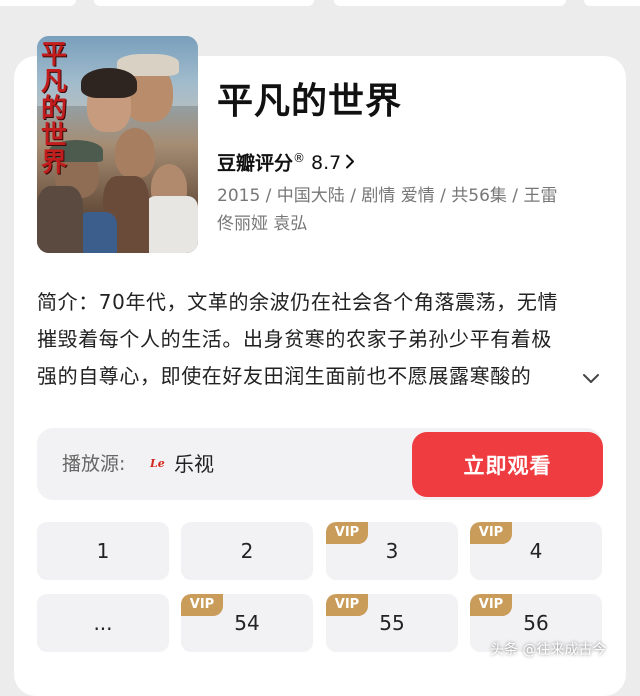 Image resolution: width=640 pixels, height=696 pixels. What do you see at coordinates (326, 163) in the screenshot?
I see `rating-score: 8.7` at bounding box center [326, 163].